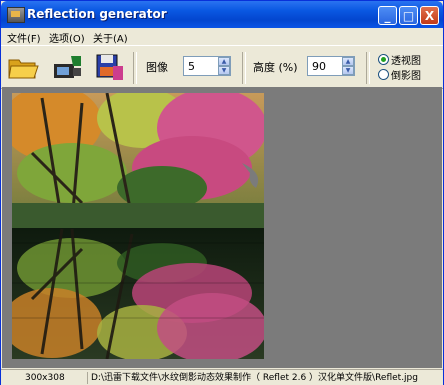 Image resolution: width=444 pixels, height=385 pixels. I want to click on image-value: 5, so click(191, 66).